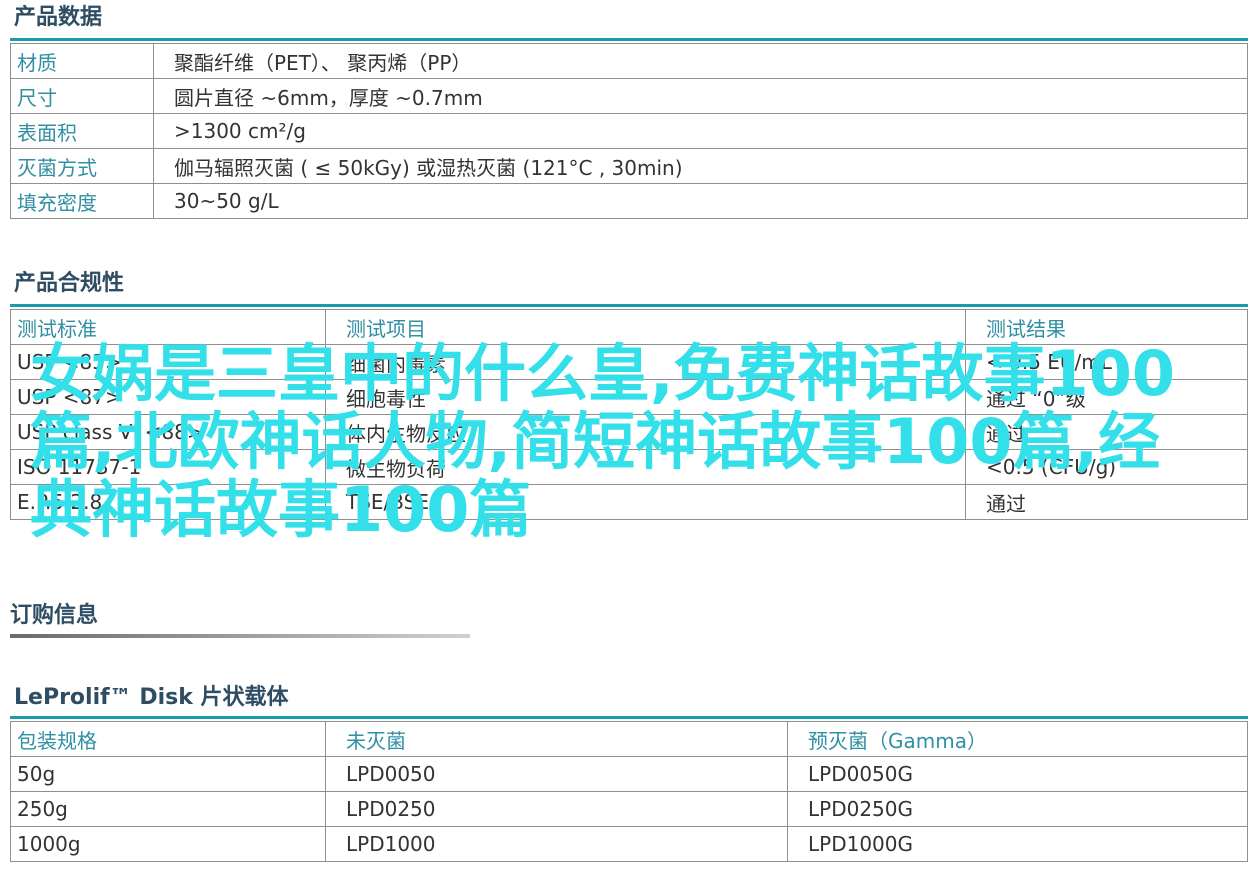  Describe the element at coordinates (82, 131) in the screenshot. I see `spec-key: 表面积` at that location.